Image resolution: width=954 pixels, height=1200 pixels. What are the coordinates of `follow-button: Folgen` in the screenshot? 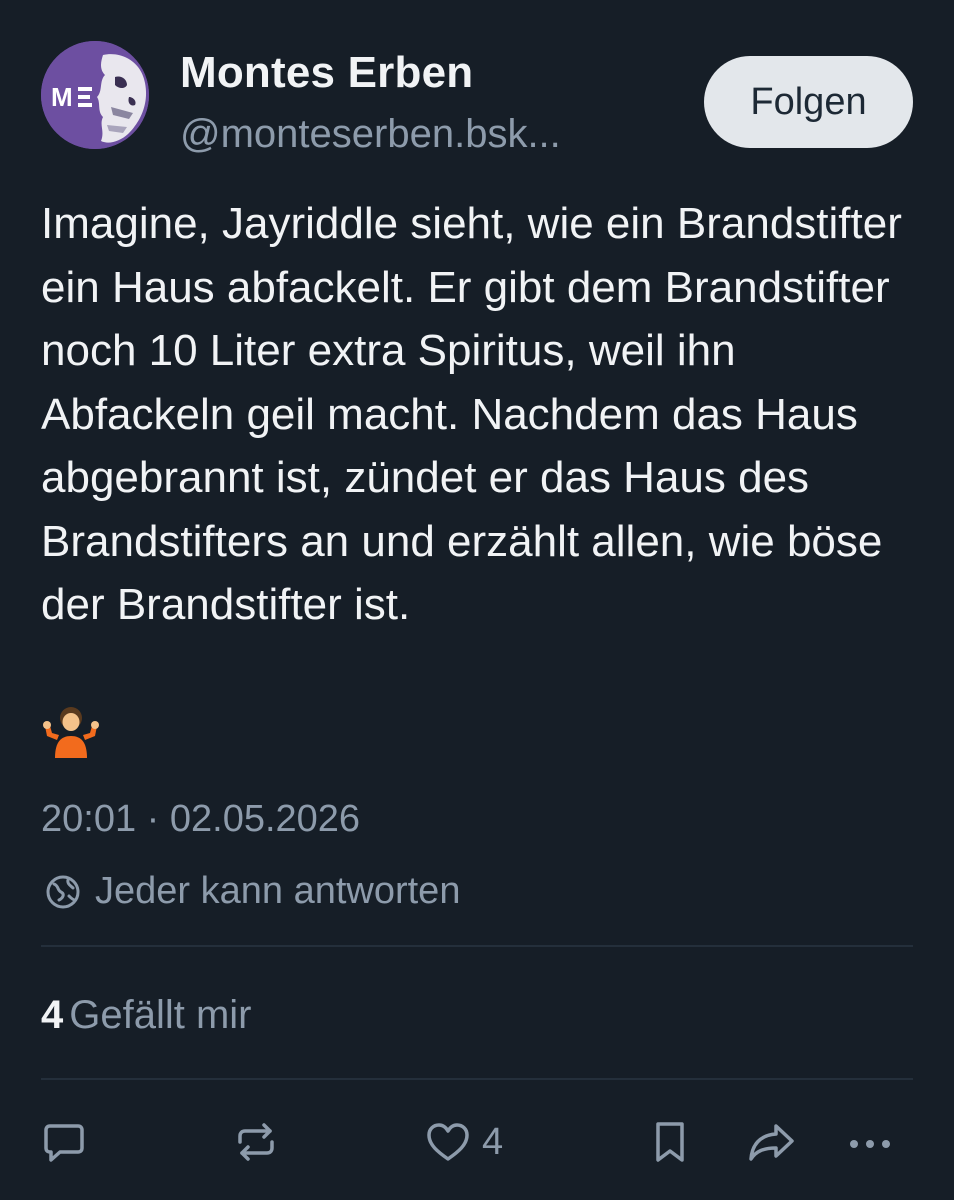 It's located at (808, 102).